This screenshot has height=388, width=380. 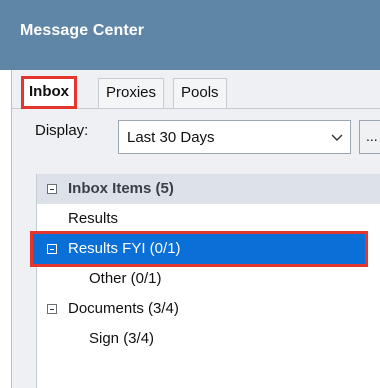 I want to click on tree-item-label: Other (0/1), so click(x=125, y=278).